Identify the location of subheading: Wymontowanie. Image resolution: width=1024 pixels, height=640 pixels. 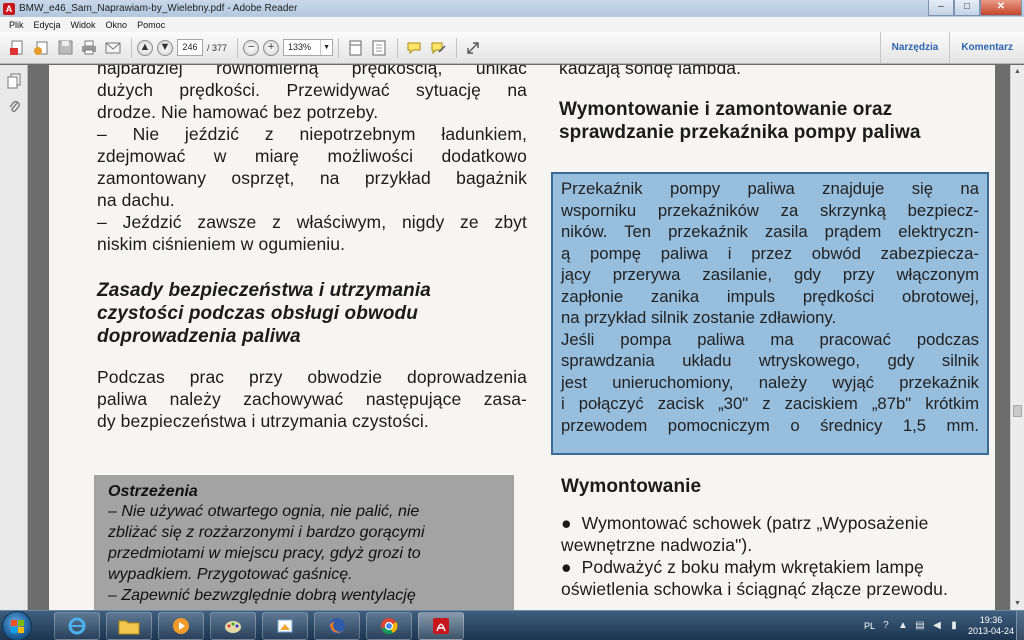
(631, 486).